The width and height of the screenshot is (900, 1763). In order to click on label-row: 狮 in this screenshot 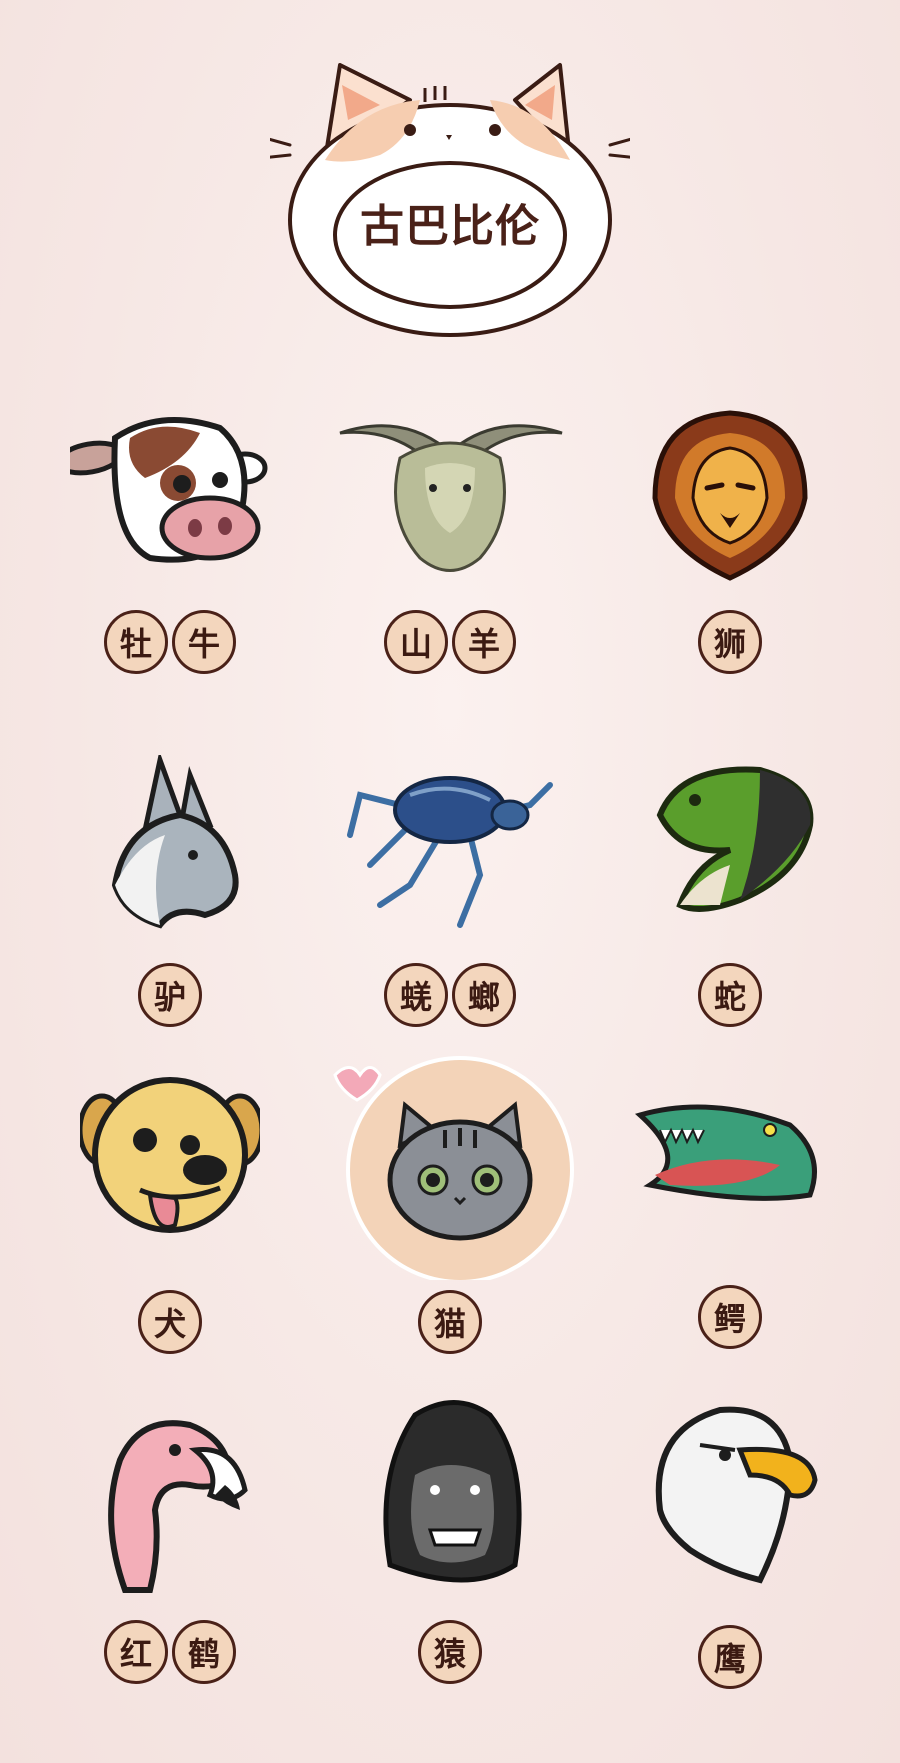, I will do `click(730, 642)`.